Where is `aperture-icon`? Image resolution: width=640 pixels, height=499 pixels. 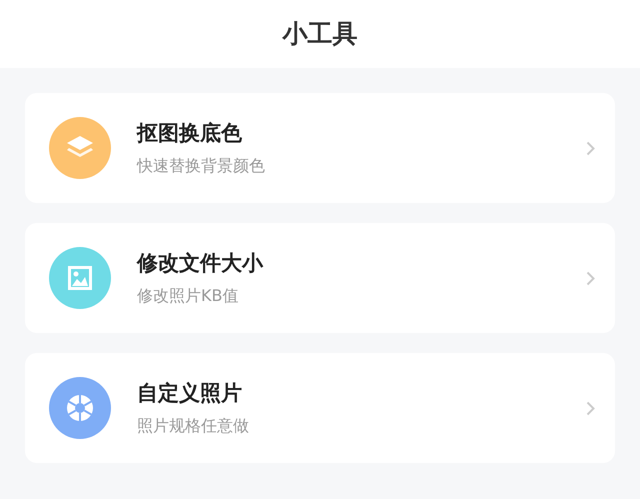 aperture-icon is located at coordinates (80, 408).